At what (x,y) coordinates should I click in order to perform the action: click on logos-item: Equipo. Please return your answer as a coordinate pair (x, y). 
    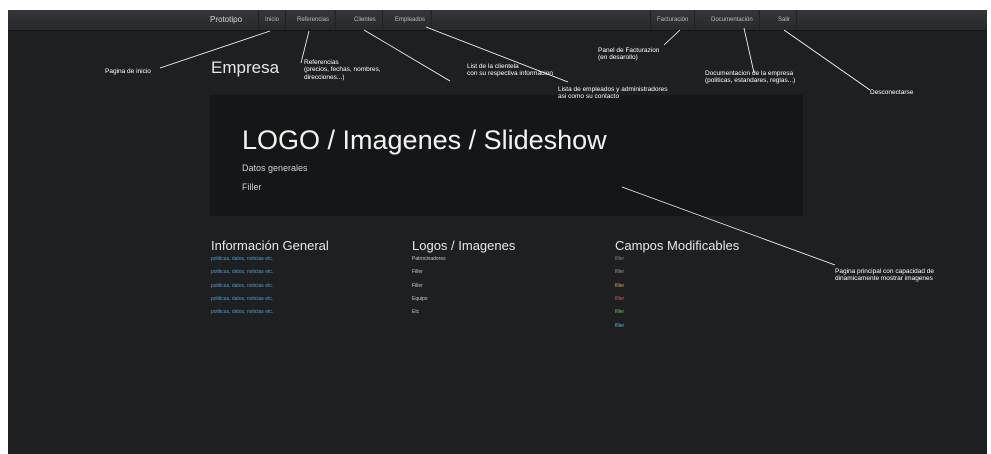
    Looking at the image, I should click on (420, 299).